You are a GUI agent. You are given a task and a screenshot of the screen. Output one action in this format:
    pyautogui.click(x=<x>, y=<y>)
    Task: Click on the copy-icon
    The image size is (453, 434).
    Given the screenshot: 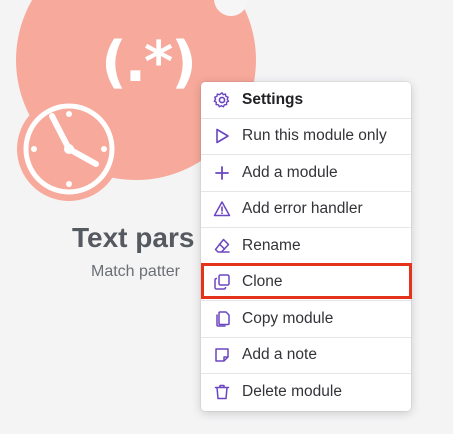 What is the action you would take?
    pyautogui.click(x=222, y=319)
    